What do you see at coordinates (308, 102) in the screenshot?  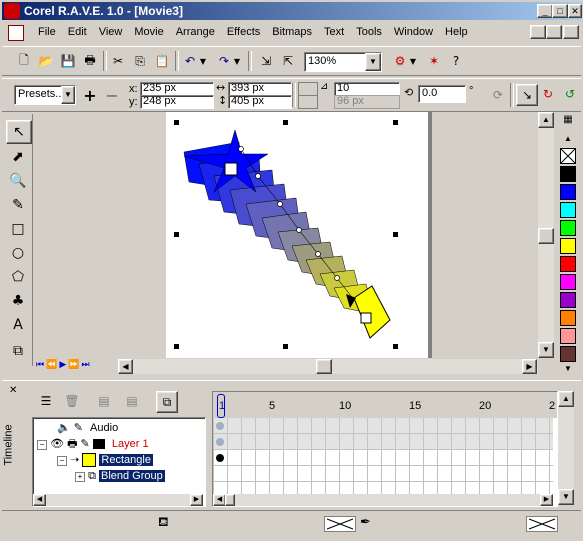 I see `blend-spacing-icon` at bounding box center [308, 102].